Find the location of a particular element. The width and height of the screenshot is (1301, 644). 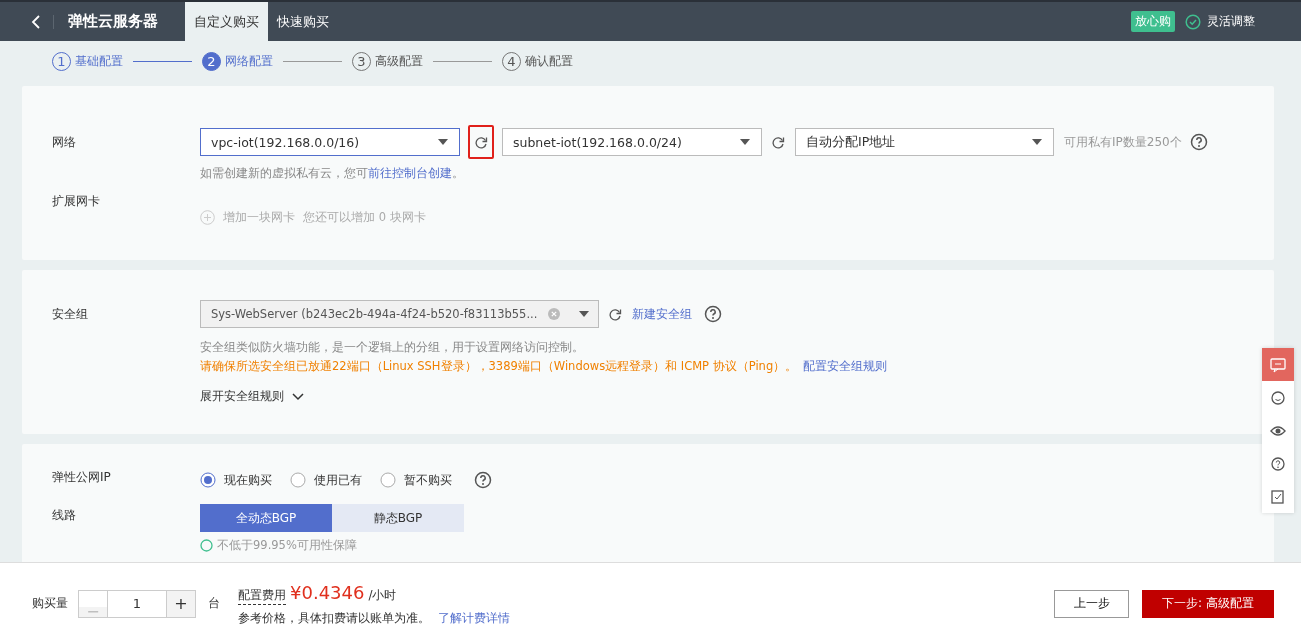

fee-label: 配置费用 is located at coordinates (262, 595).